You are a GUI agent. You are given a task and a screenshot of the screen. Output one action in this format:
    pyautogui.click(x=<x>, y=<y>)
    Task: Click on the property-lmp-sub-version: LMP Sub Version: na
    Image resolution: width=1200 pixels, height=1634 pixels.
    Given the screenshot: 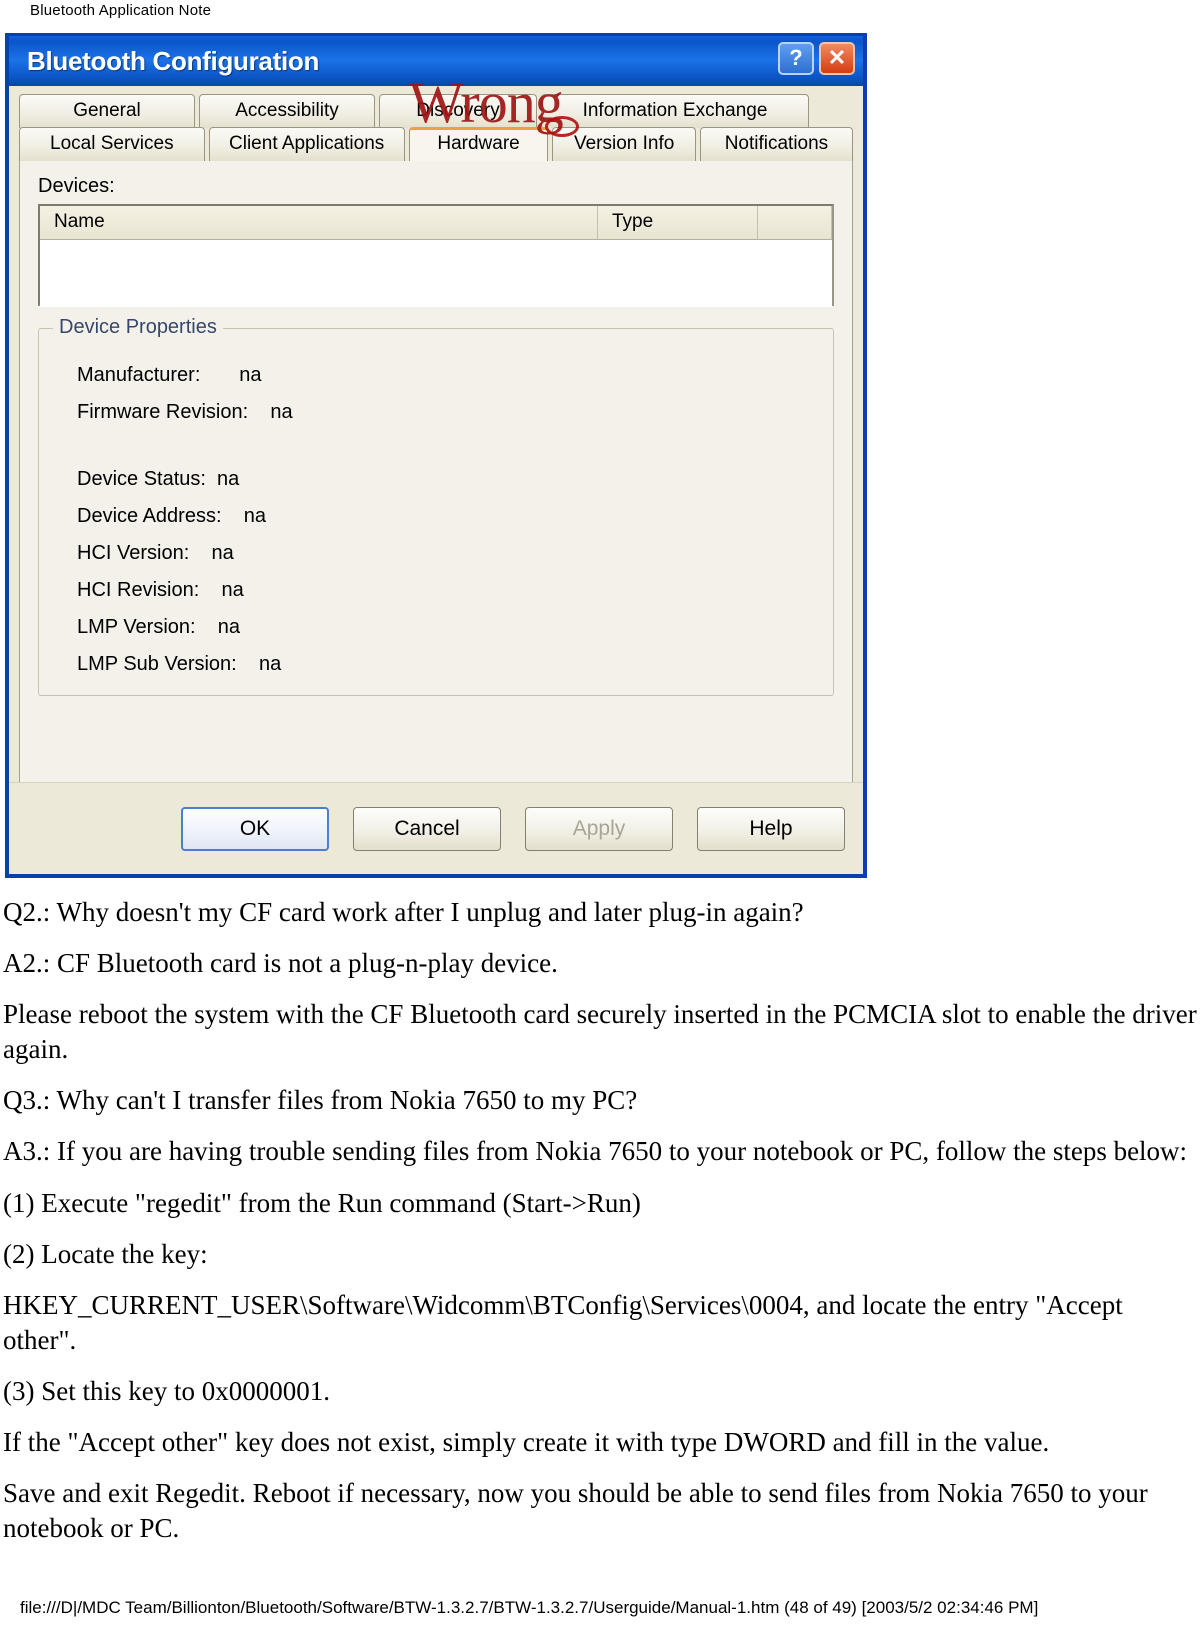 What is the action you would take?
    pyautogui.click(x=179, y=663)
    